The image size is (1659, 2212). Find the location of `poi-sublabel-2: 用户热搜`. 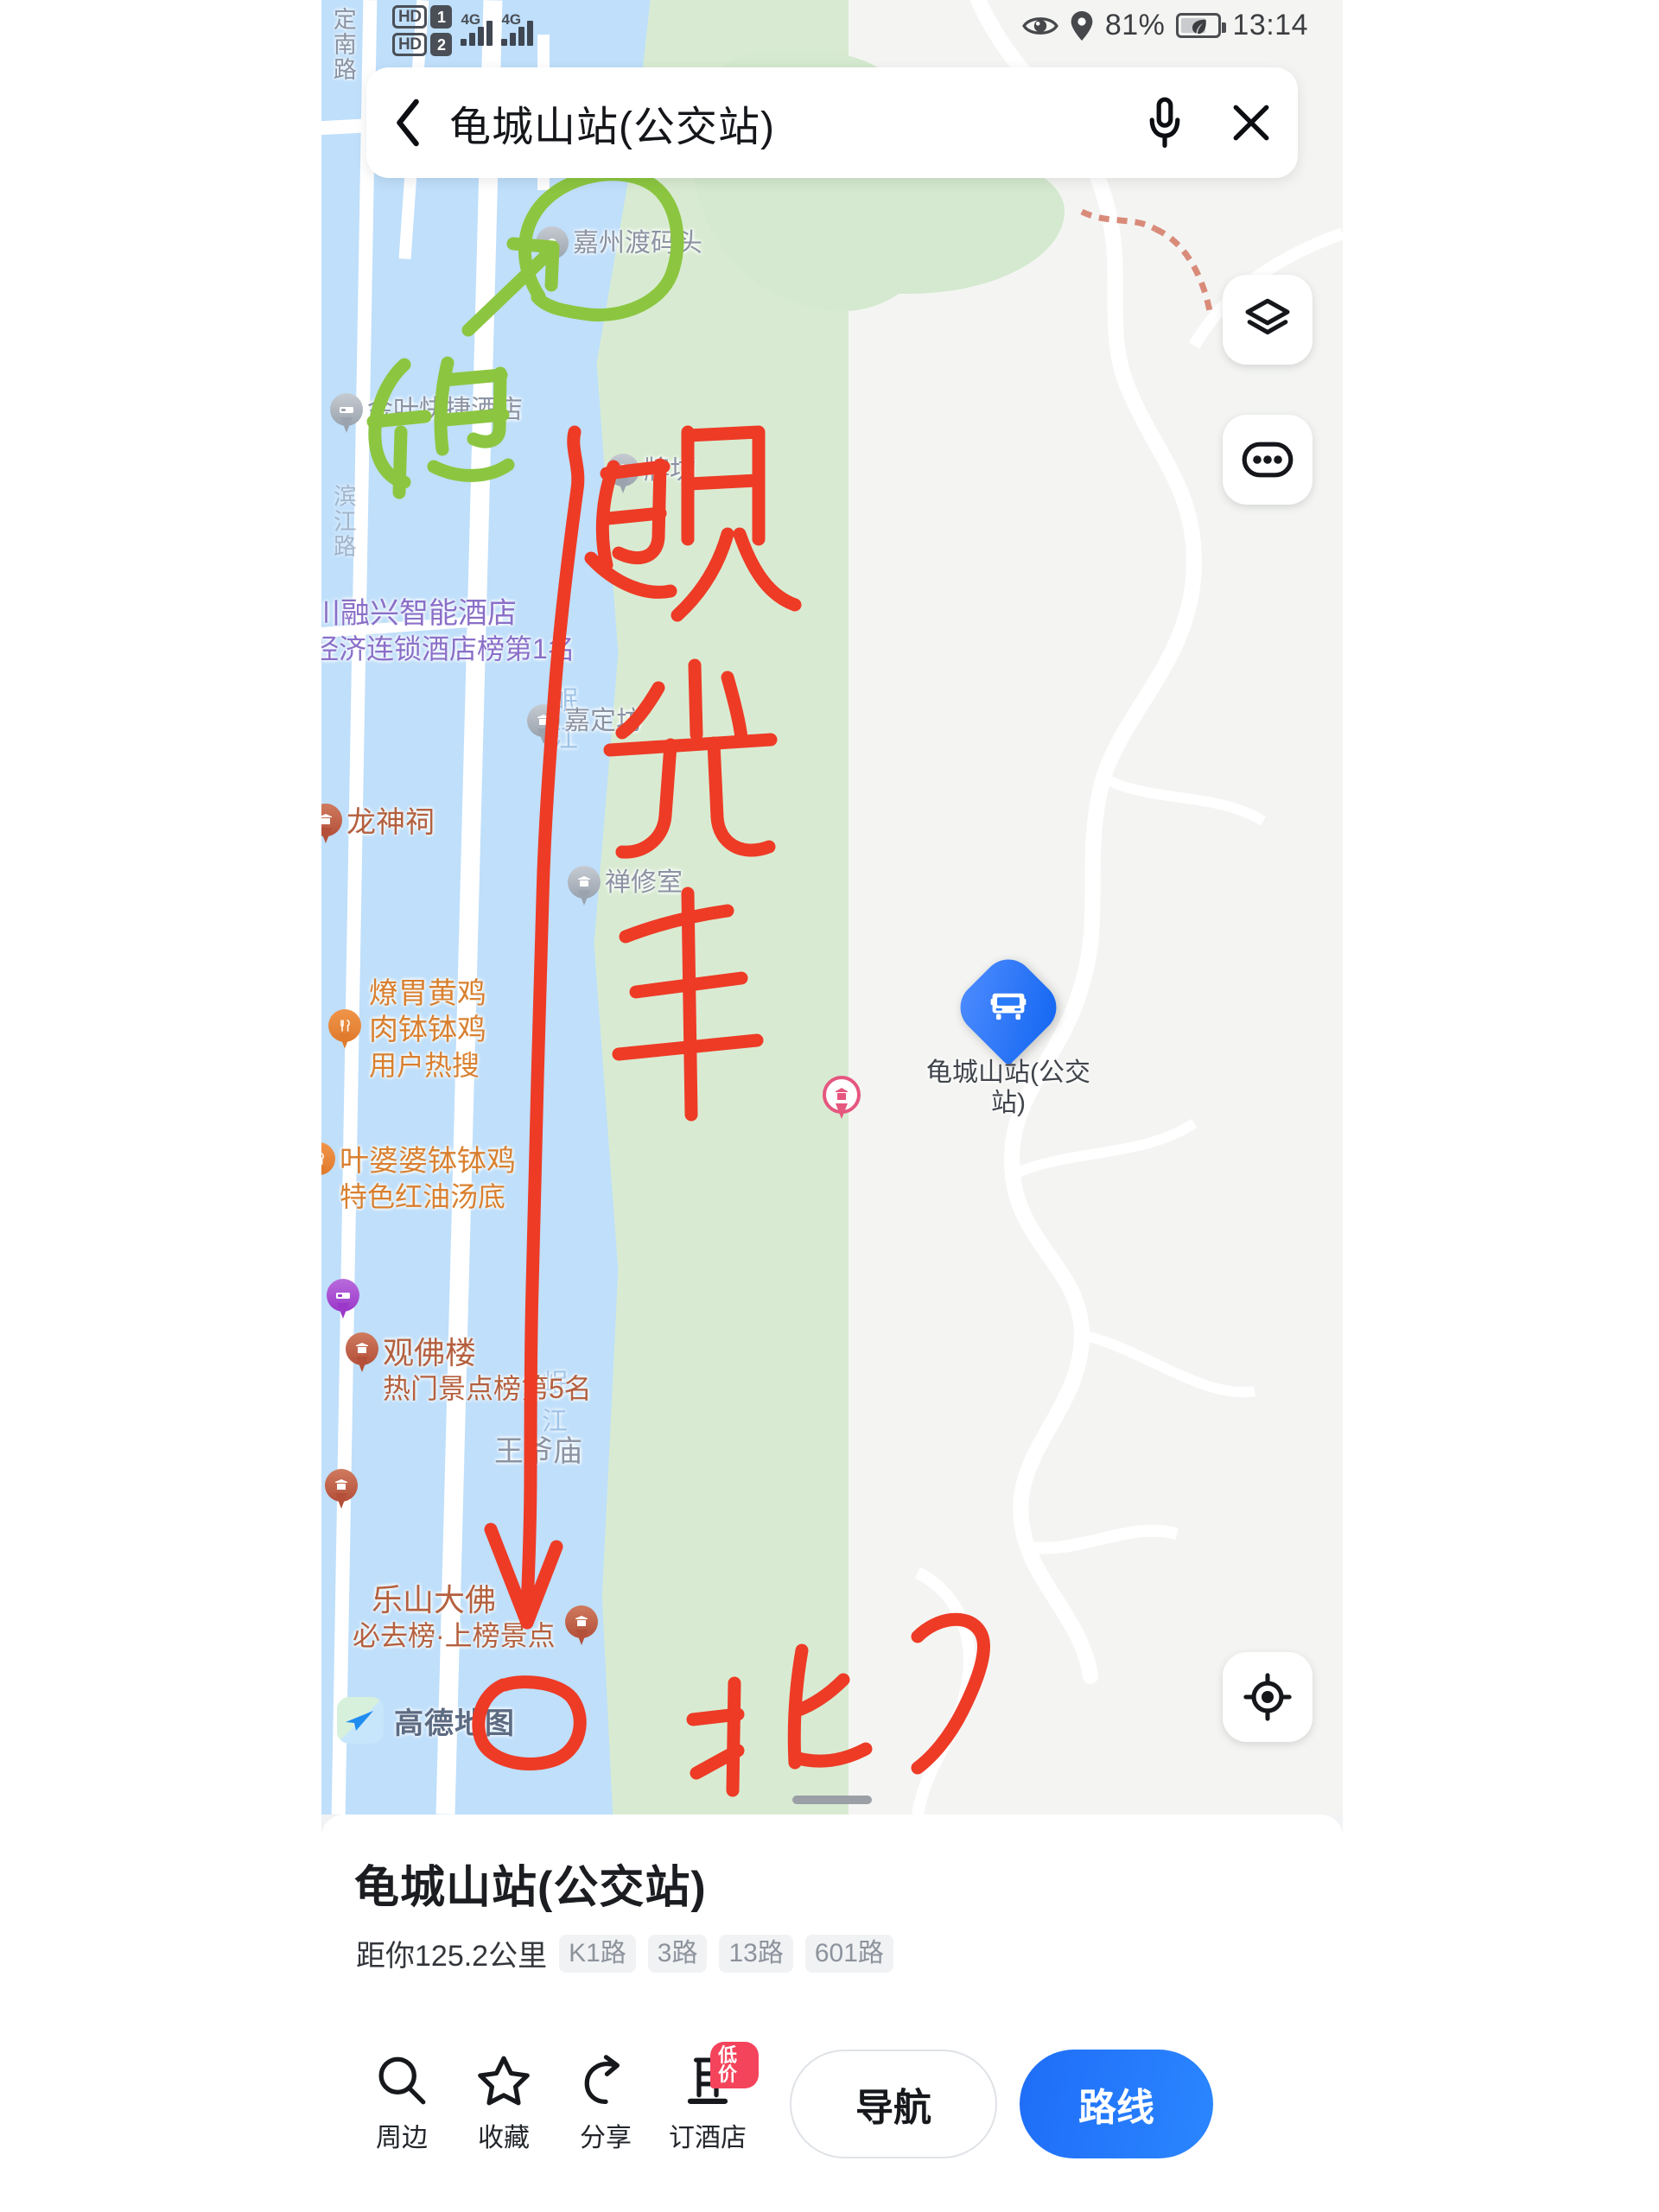

poi-sublabel-2: 用户热搜 is located at coordinates (424, 1066).